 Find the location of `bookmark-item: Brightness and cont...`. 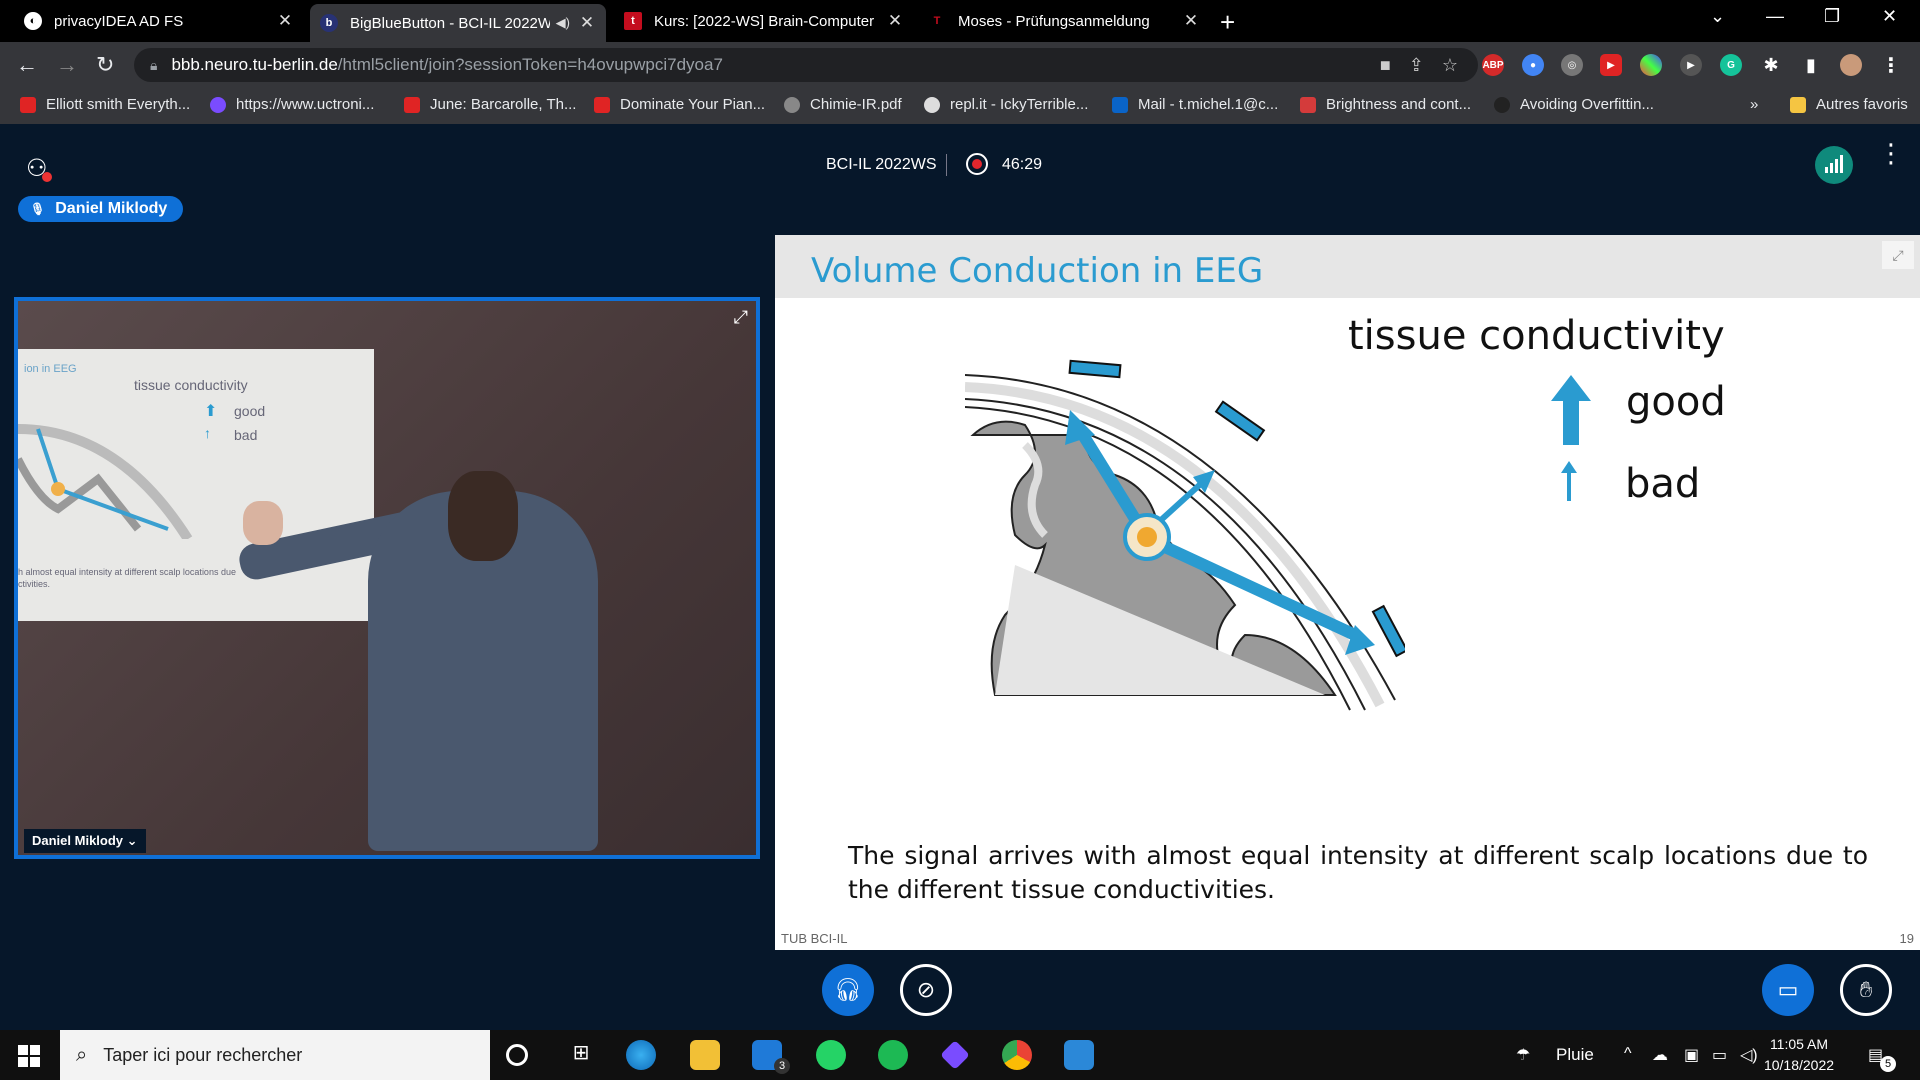

bookmark-item: Brightness and cont... is located at coordinates (1385, 104).